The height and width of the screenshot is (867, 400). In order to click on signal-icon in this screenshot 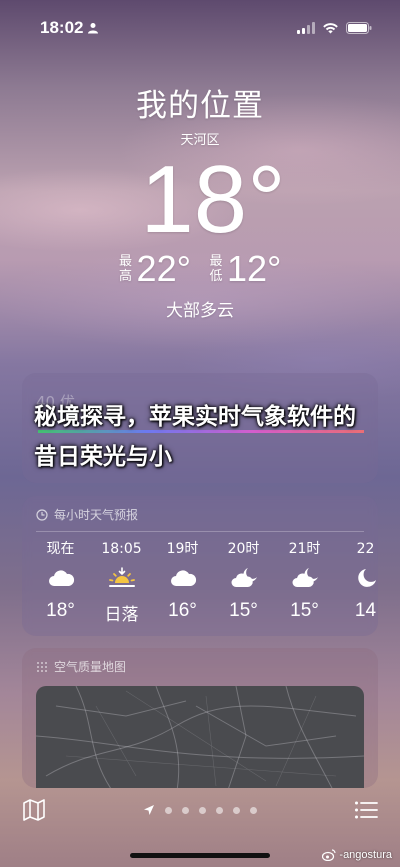, I will do `click(306, 28)`.